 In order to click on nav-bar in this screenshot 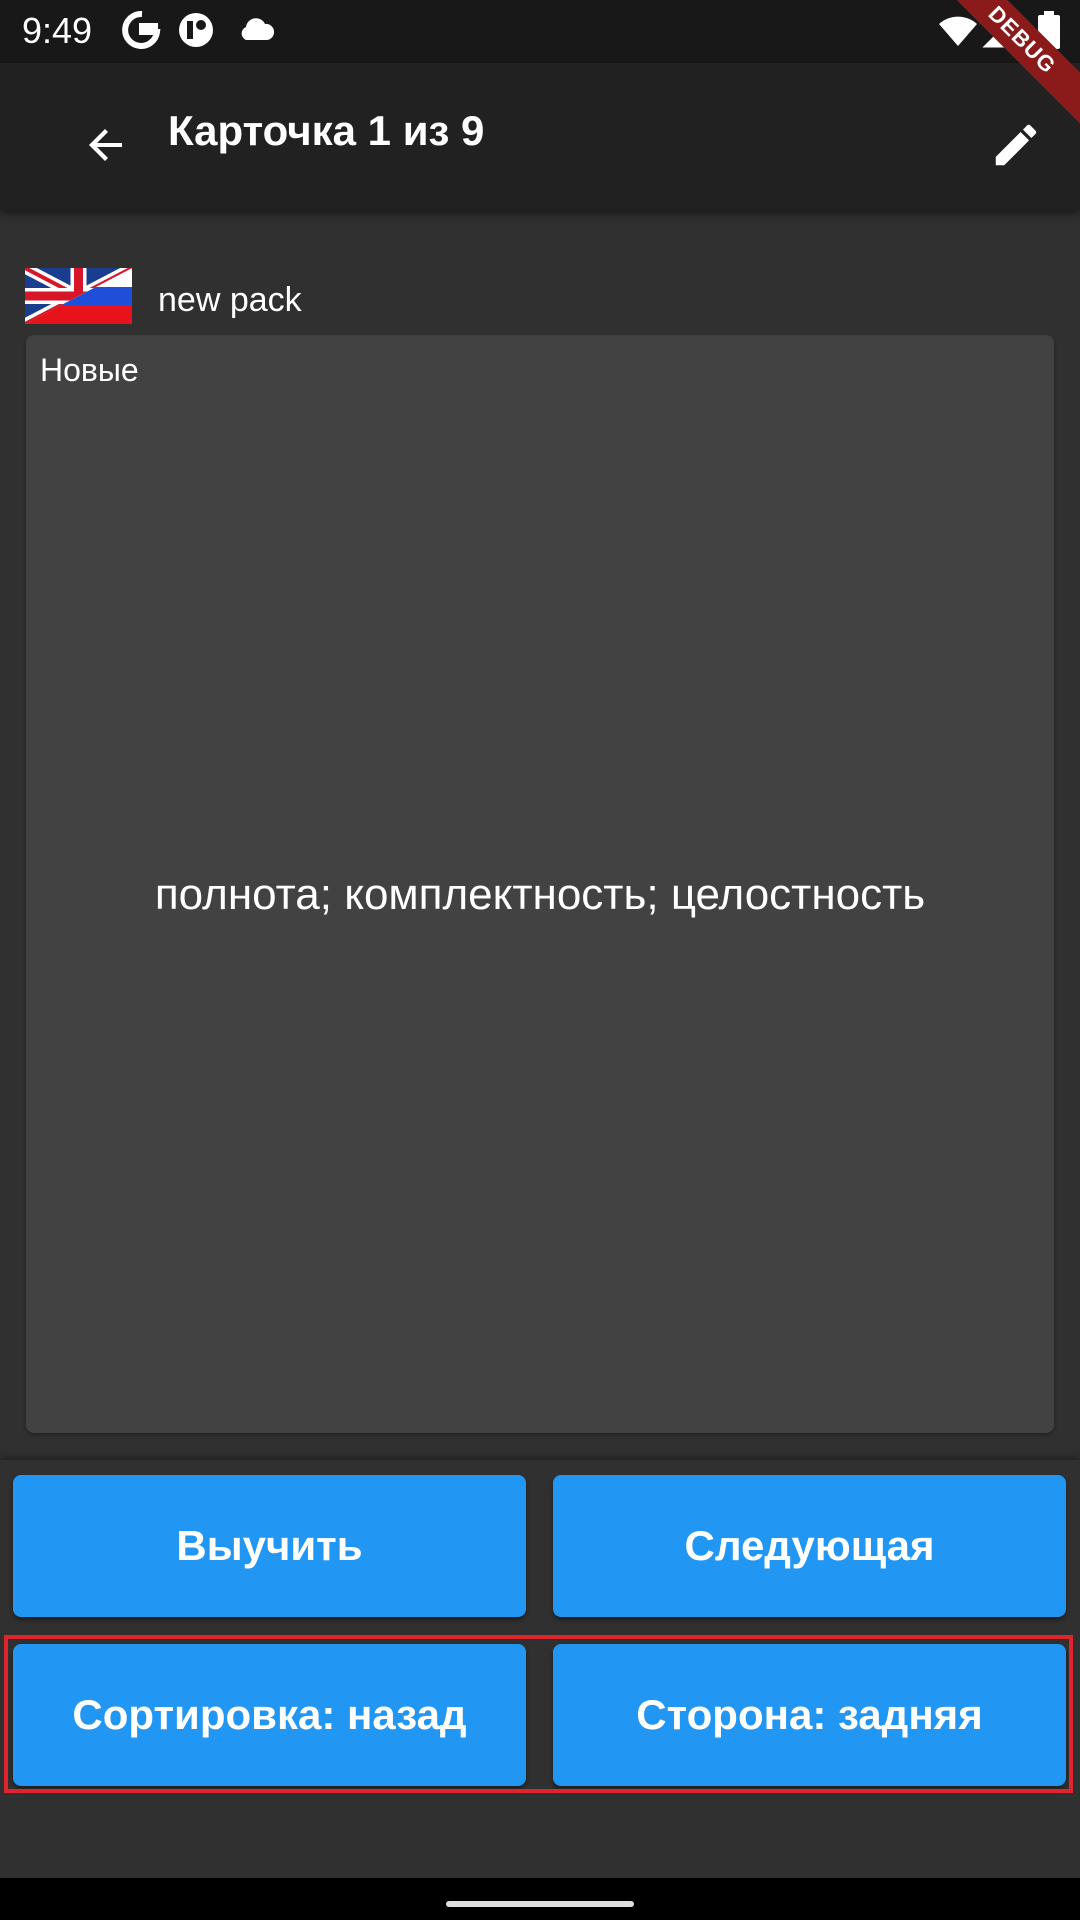, I will do `click(540, 1899)`.